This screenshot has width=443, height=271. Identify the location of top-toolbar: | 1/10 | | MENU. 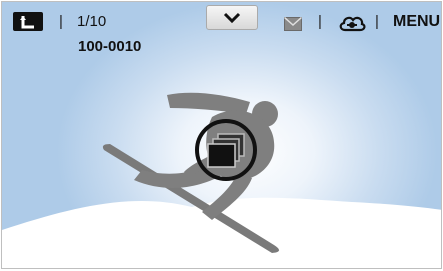
(221, 22).